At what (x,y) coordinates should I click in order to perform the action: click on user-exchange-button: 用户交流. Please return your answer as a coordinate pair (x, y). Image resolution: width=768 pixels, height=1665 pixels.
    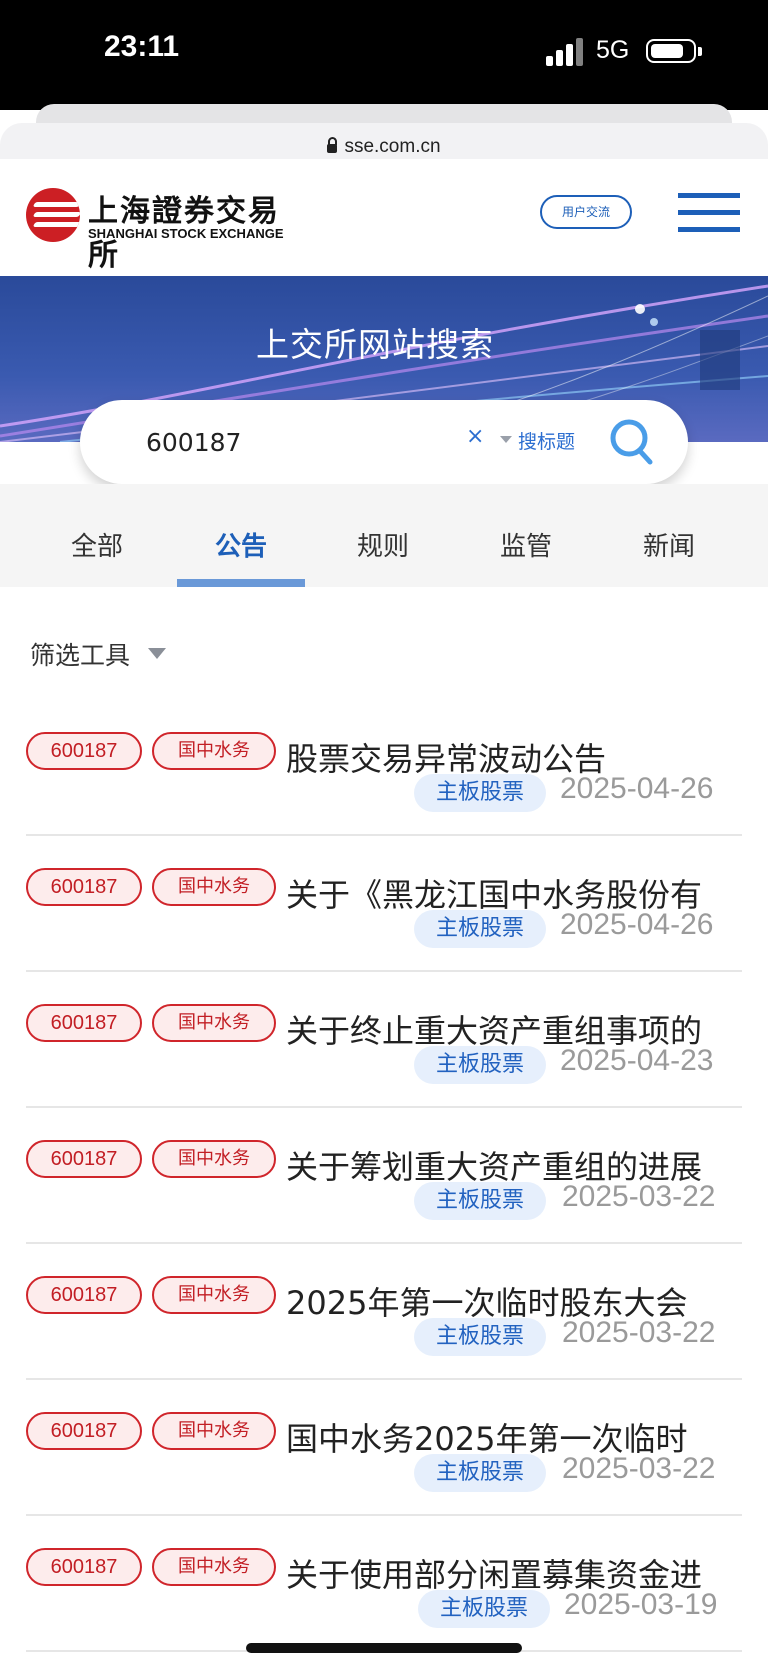
    Looking at the image, I should click on (586, 212).